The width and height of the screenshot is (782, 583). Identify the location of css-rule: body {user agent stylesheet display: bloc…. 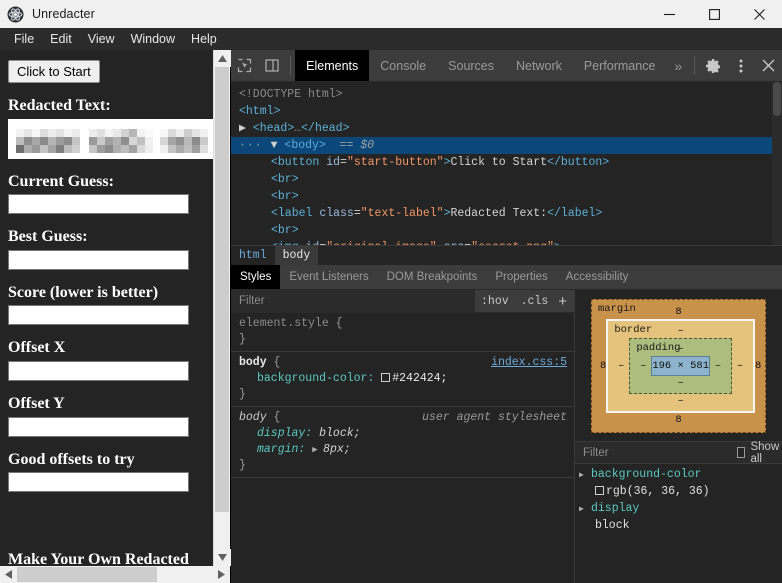
(402, 442).